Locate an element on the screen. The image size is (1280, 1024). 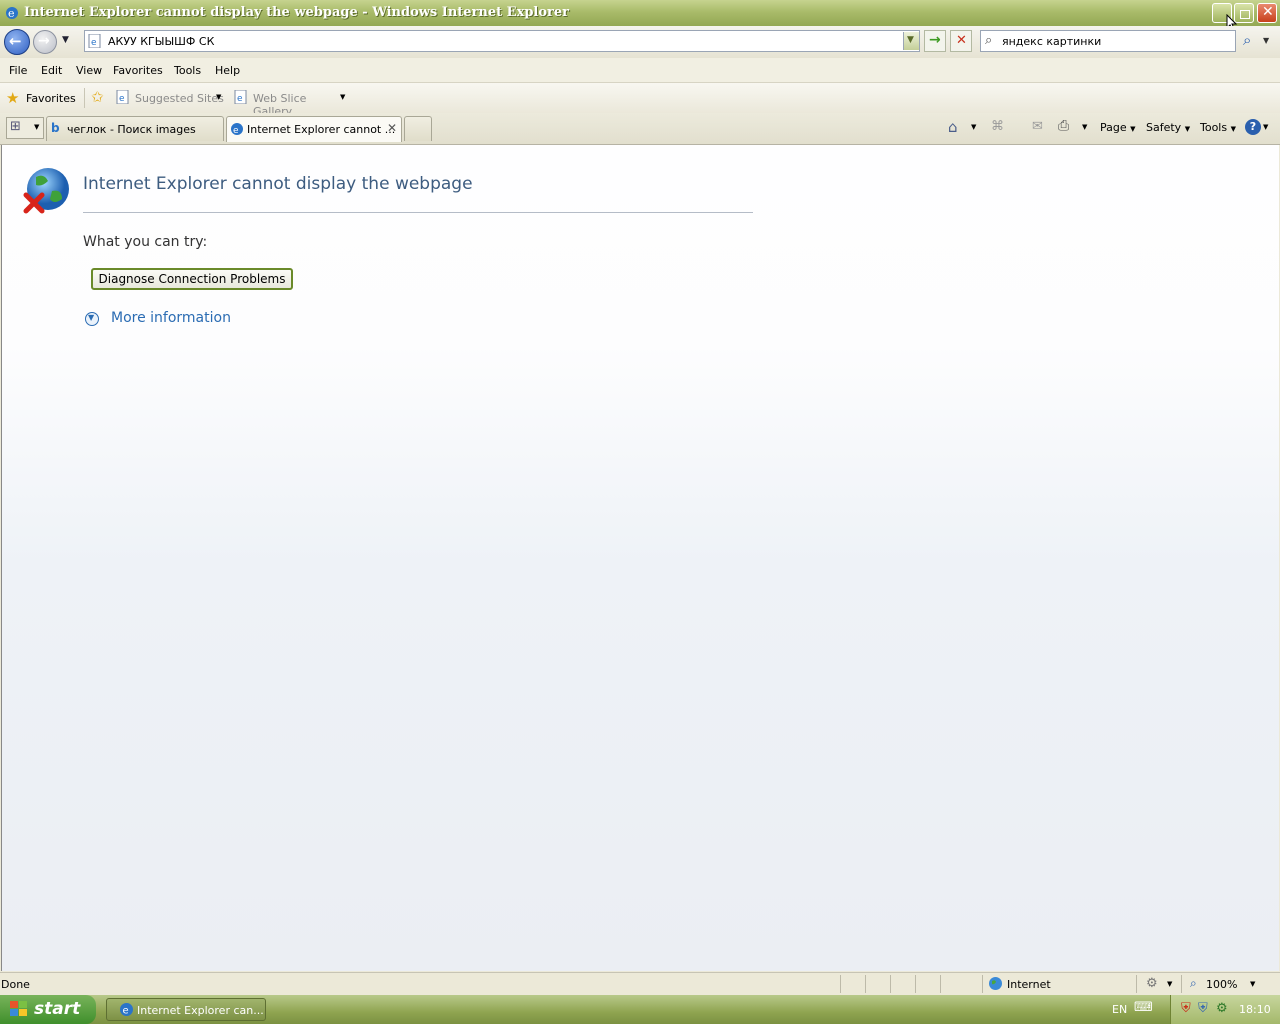
keyboard-icon: ⌨ is located at coordinates (1143, 1007).